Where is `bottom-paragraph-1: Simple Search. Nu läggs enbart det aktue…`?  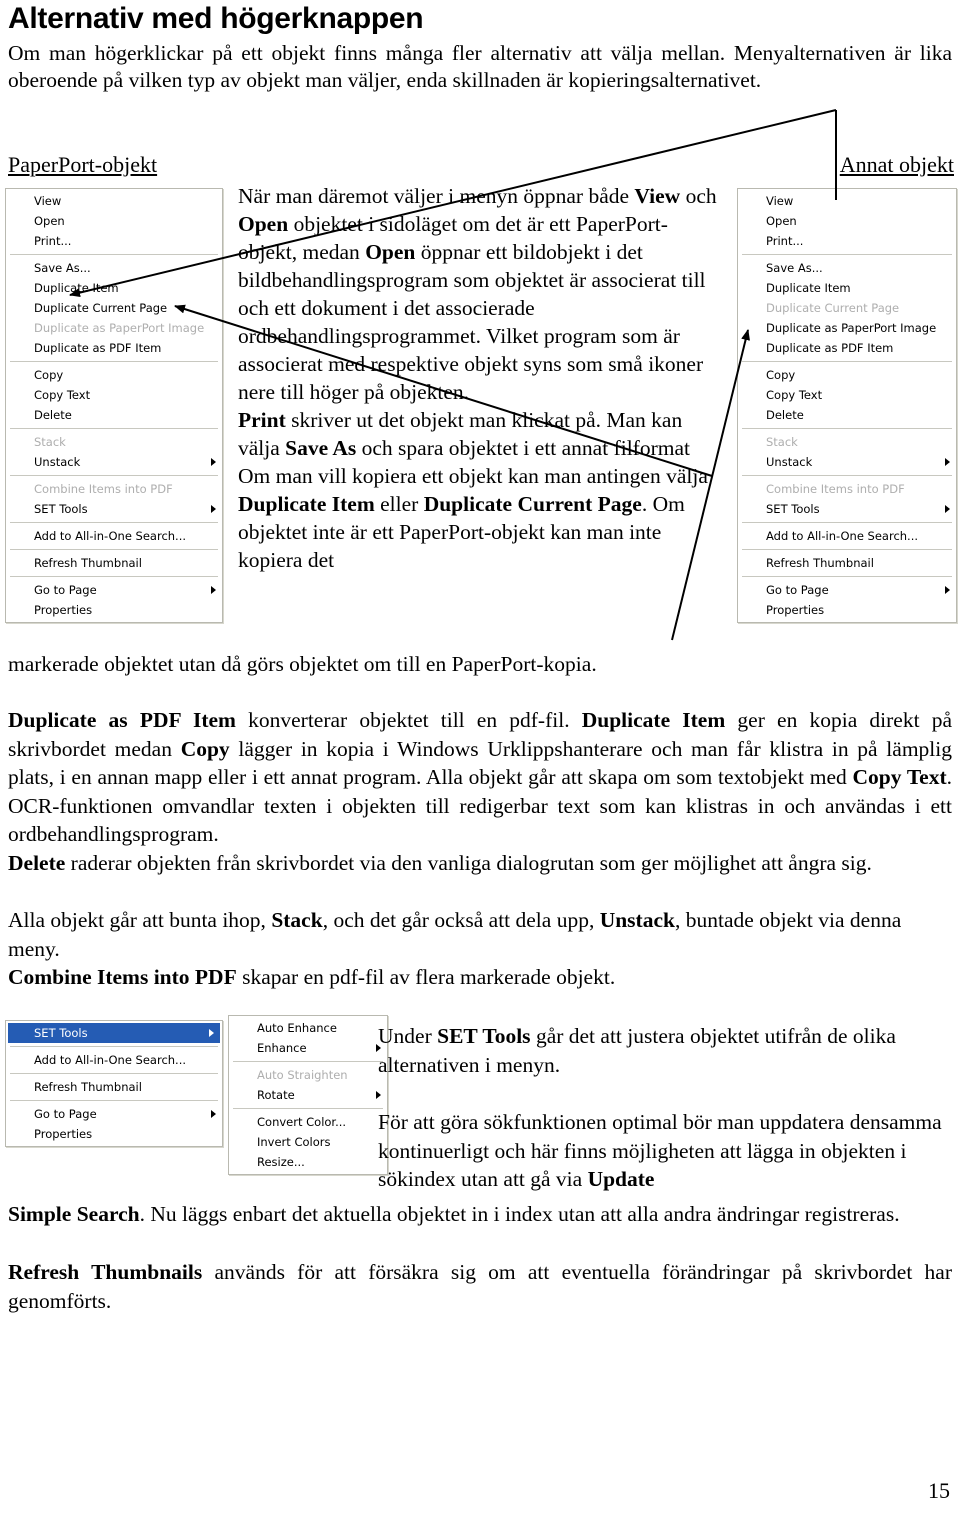
bottom-paragraph-1: Simple Search. Nu läggs enbart det aktue… is located at coordinates (480, 1214).